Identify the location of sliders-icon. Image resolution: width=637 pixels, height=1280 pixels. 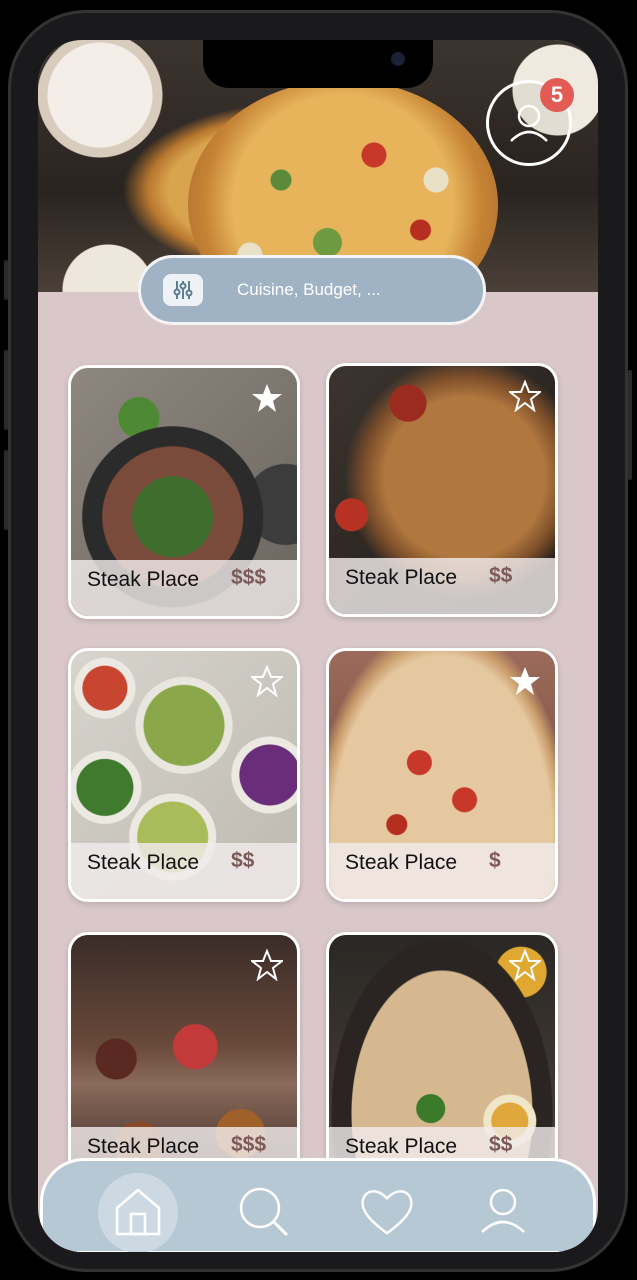
(183, 290).